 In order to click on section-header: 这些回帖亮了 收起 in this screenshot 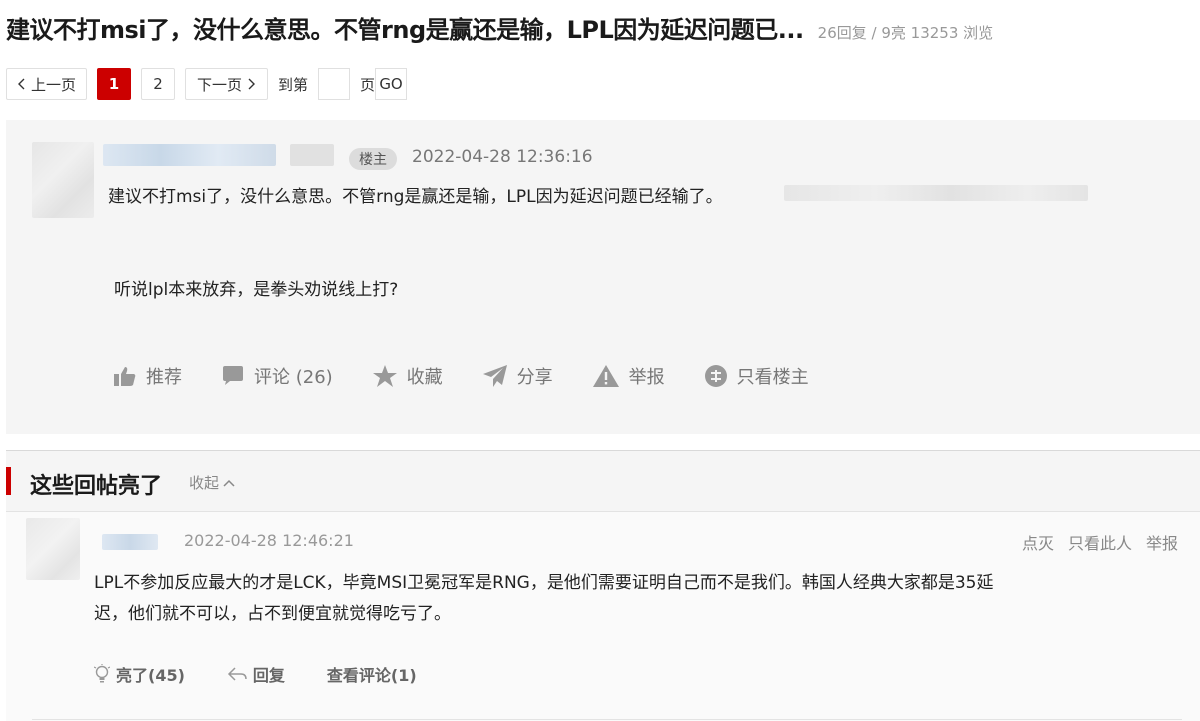, I will do `click(603, 481)`.